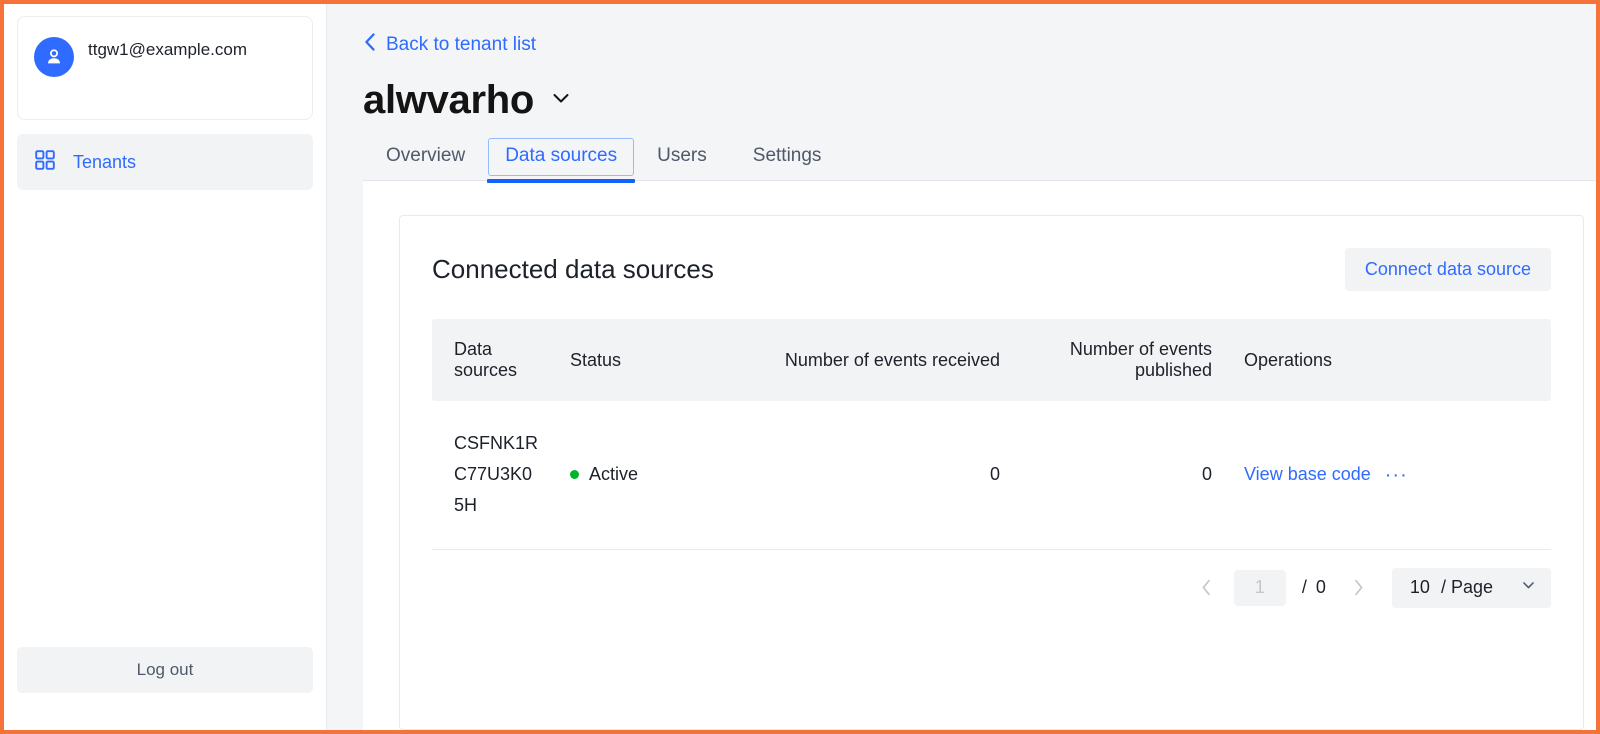 This screenshot has height=734, width=1600. I want to click on tenant-switcher: alwvarho, so click(468, 100).